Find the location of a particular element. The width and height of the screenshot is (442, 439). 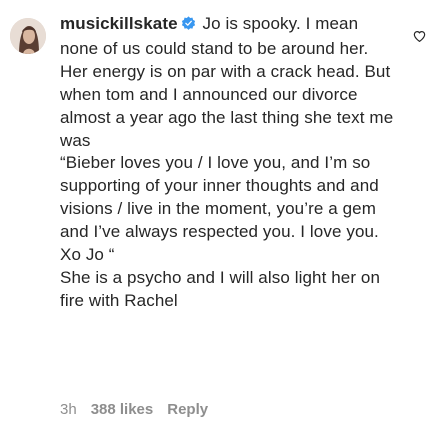

comment-footer: 3h 388 likes Reply is located at coordinates (134, 409).